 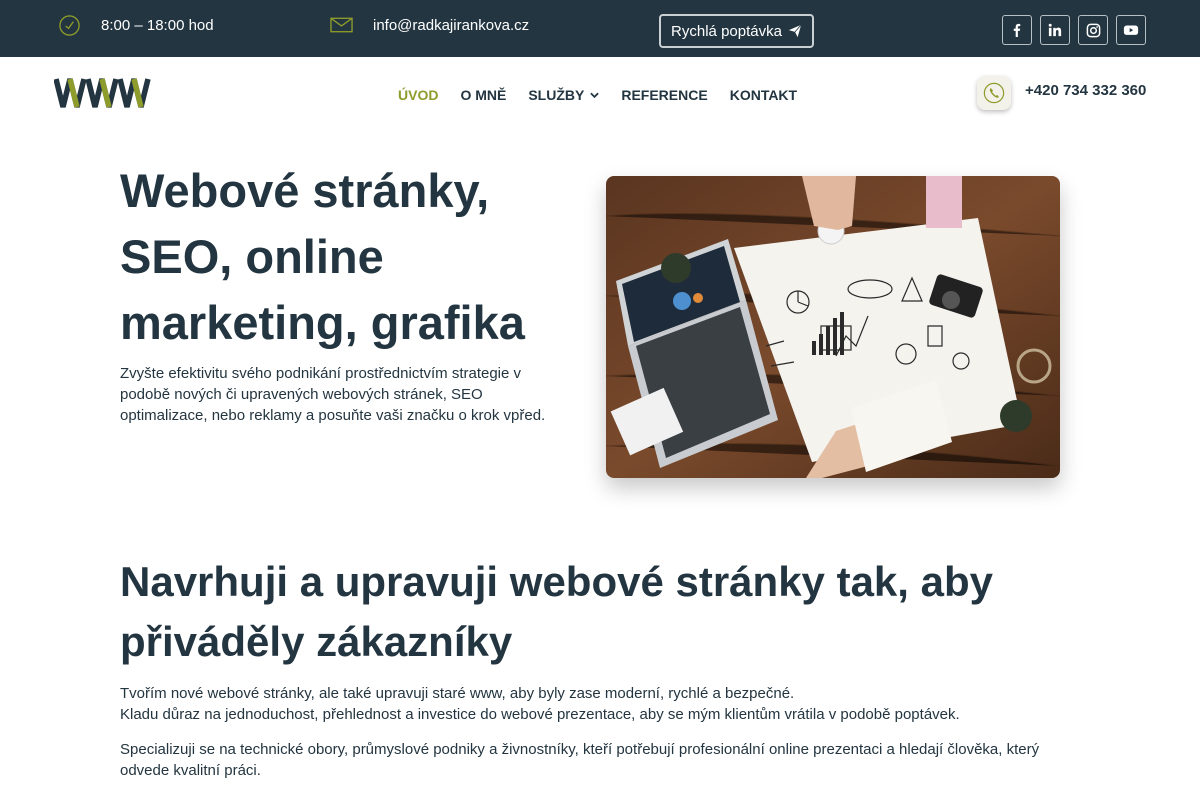 I want to click on send-icon, so click(x=795, y=31).